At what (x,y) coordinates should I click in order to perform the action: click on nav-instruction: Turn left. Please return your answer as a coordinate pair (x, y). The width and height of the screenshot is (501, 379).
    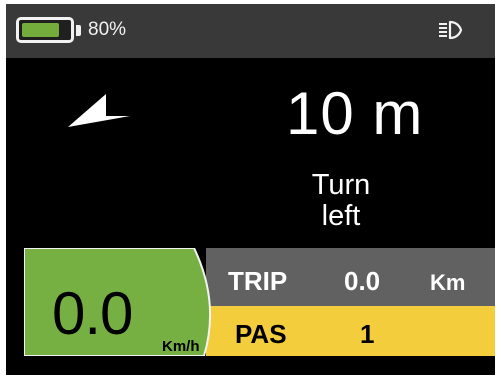
    Looking at the image, I should click on (341, 201).